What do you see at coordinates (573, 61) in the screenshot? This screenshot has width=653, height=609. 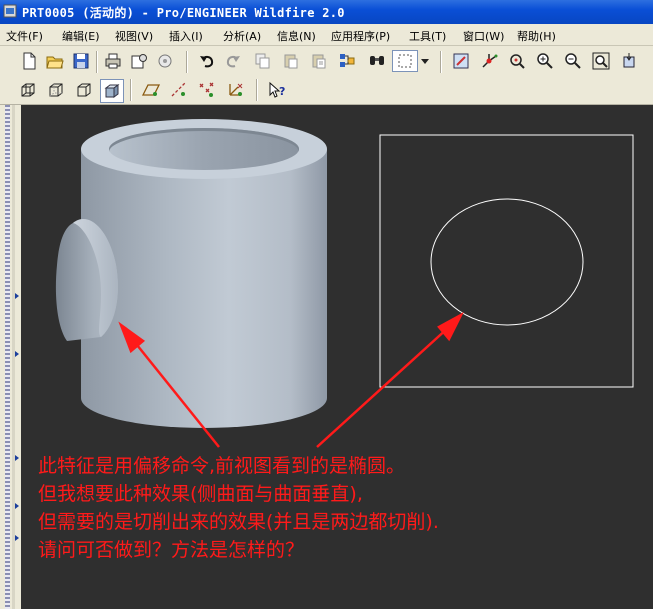 I see `zoom-out-icon` at bounding box center [573, 61].